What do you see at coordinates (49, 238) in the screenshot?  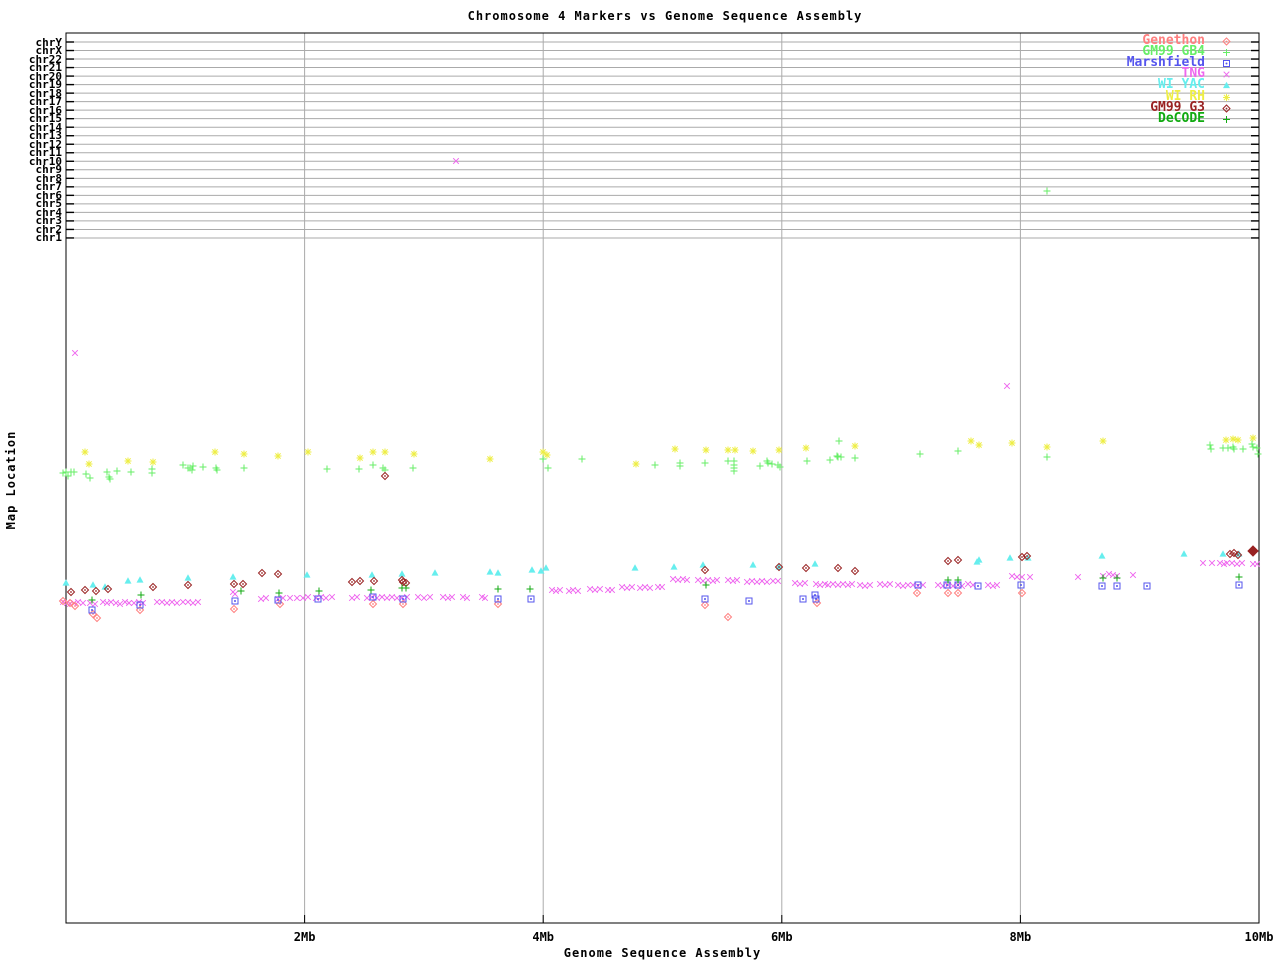 I see `chromosome-row-label-chr1: chr1` at bounding box center [49, 238].